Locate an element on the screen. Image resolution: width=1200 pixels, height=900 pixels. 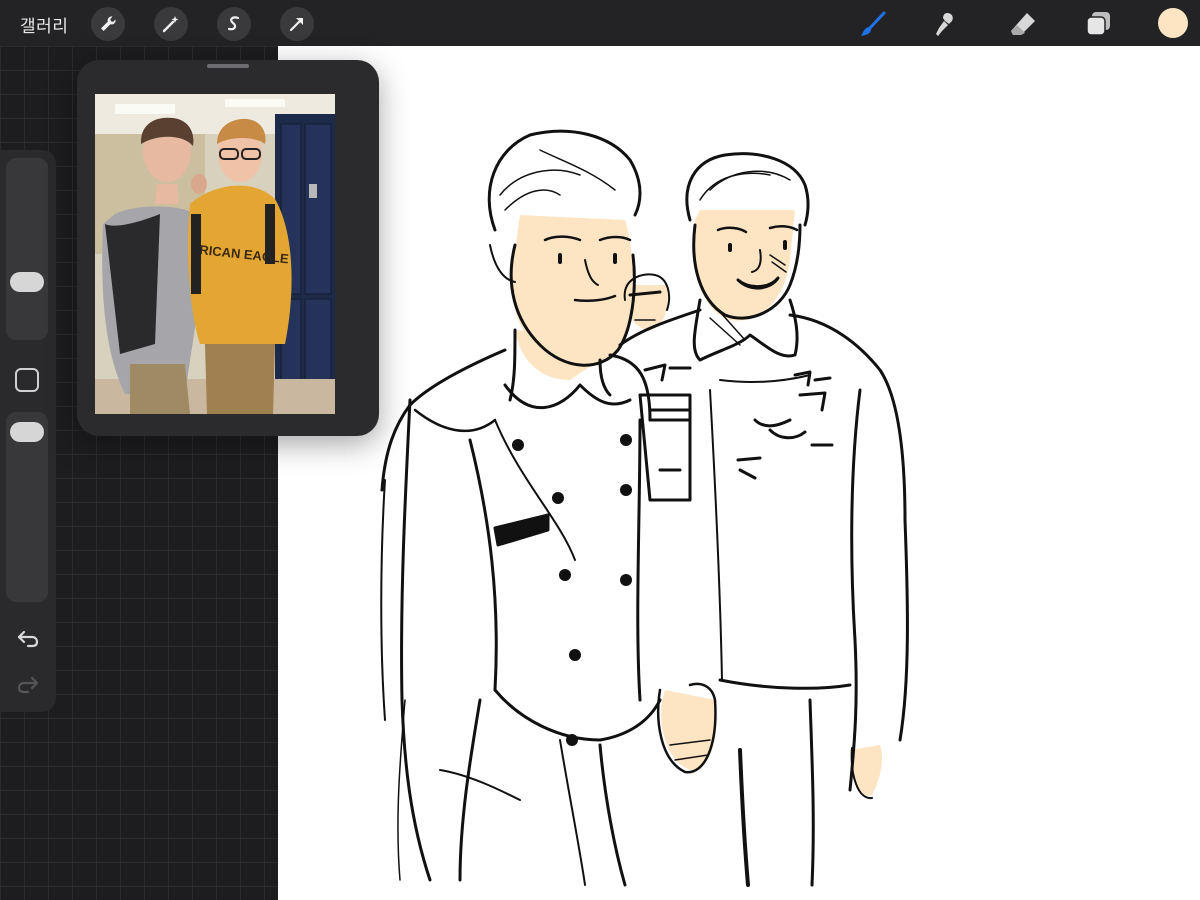
brush-size-slider is located at coordinates (27, 249).